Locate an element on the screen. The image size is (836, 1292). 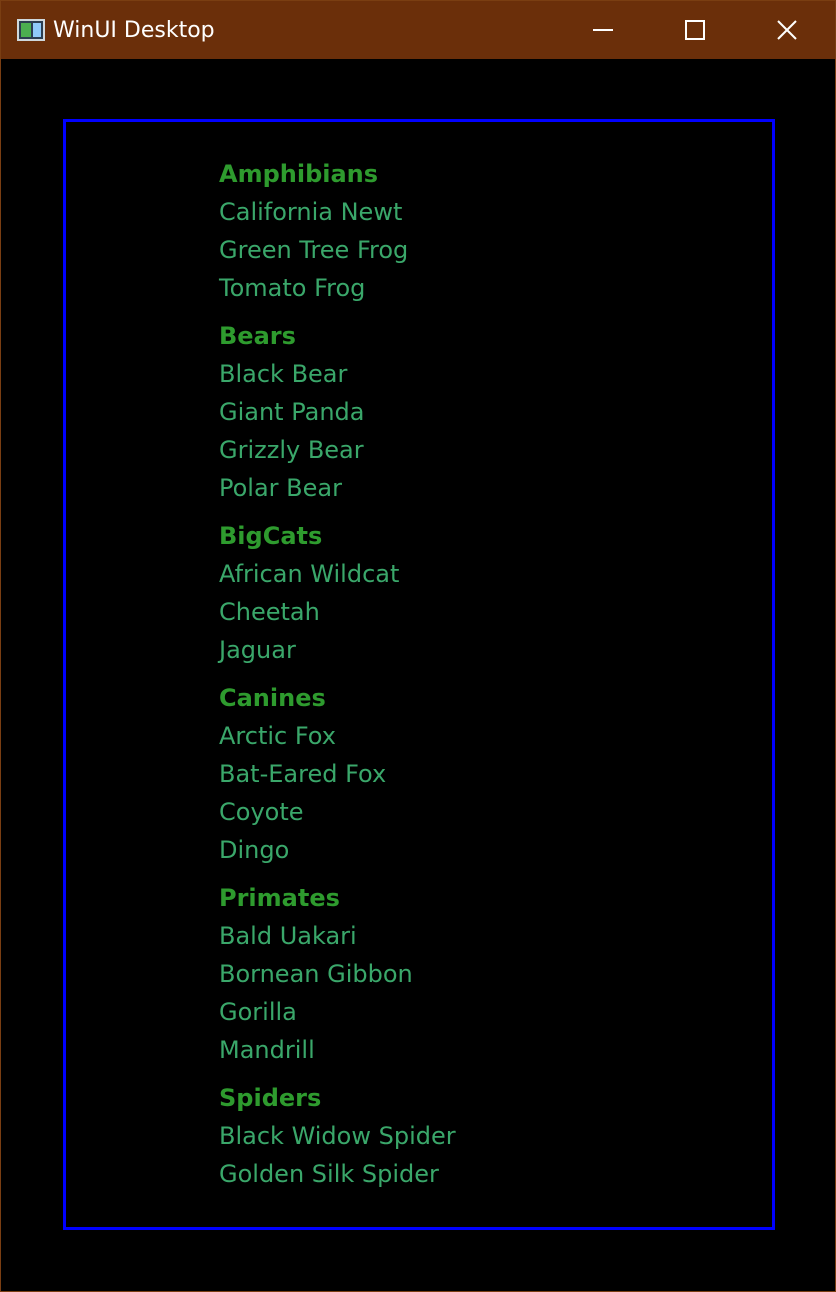
close-button is located at coordinates (787, 30).